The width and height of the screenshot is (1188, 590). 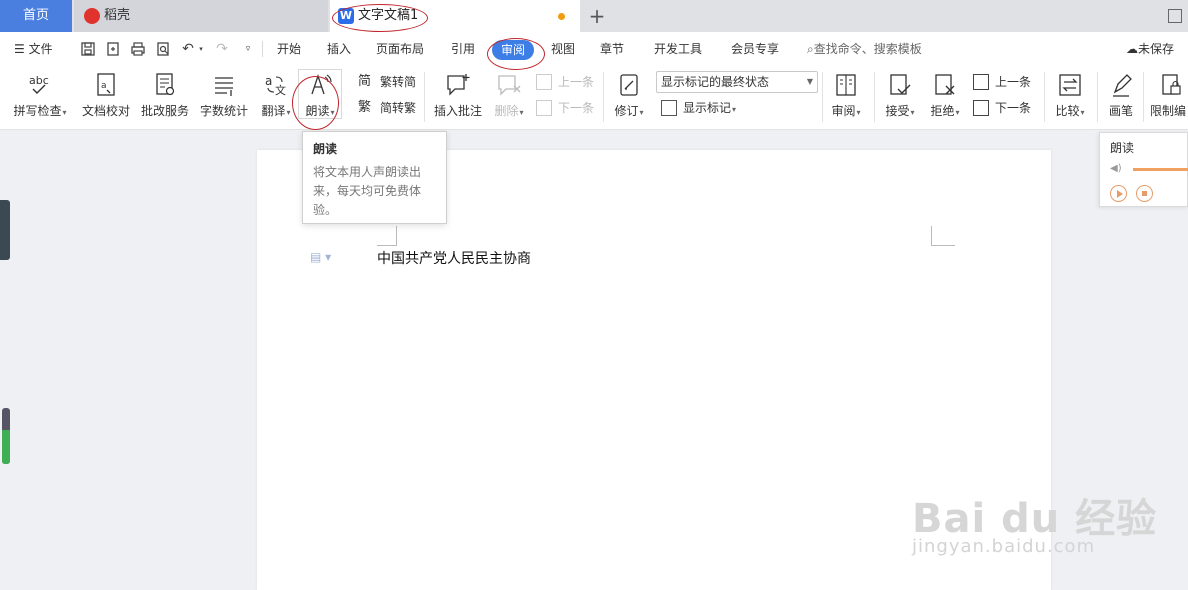 What do you see at coordinates (339, 49) in the screenshot?
I see `menu-insert: 插入` at bounding box center [339, 49].